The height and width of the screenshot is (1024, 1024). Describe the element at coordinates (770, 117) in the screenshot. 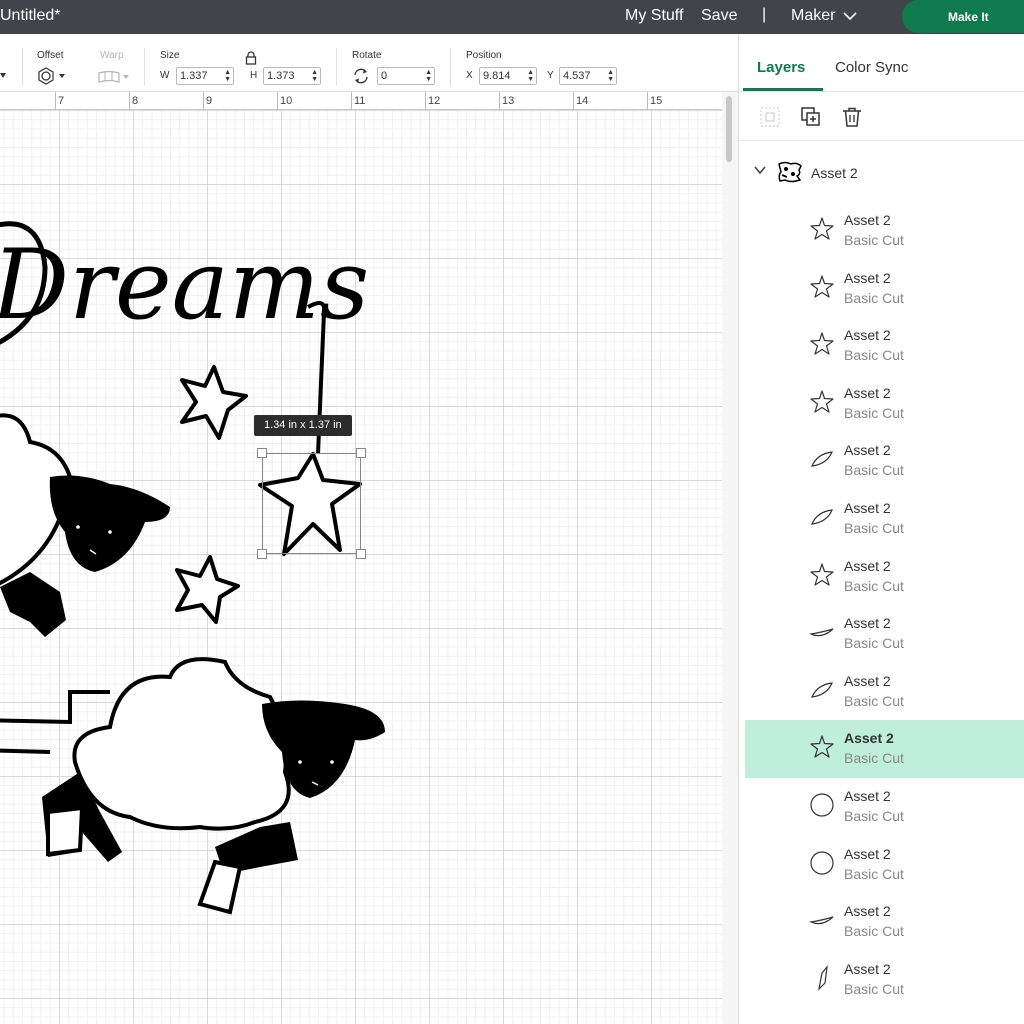

I see `group-icon` at that location.